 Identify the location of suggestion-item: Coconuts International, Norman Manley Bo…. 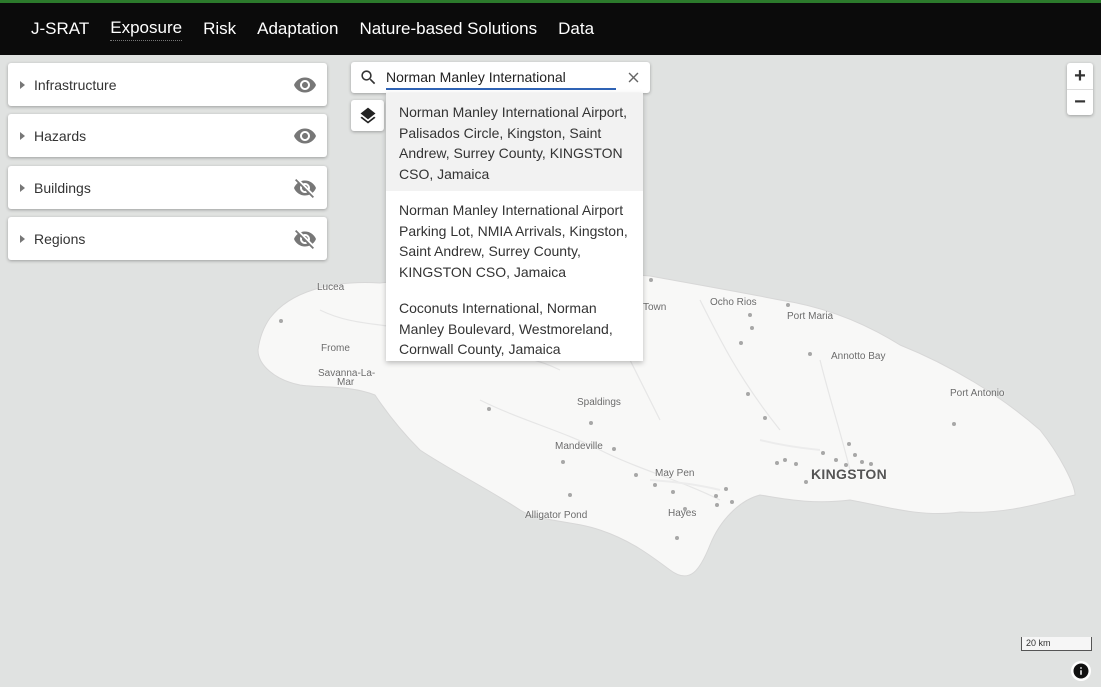
(514, 328).